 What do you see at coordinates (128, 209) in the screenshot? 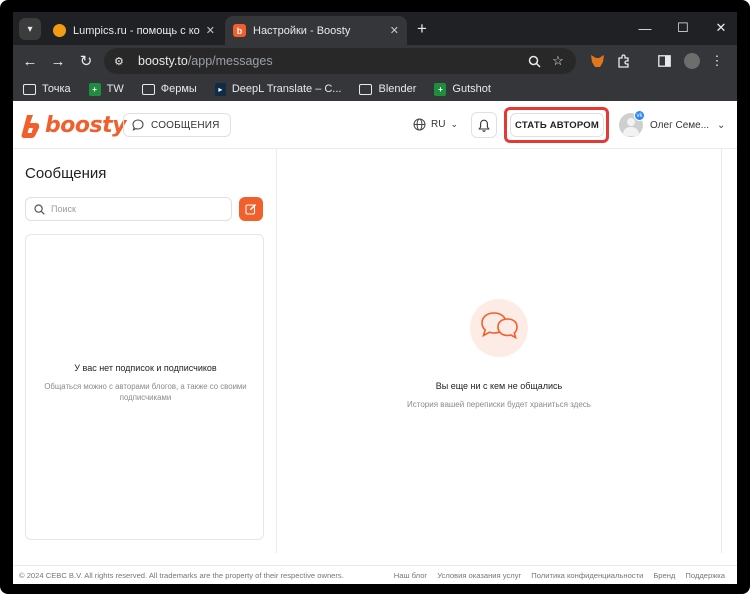
I see `search-input: Поиск` at bounding box center [128, 209].